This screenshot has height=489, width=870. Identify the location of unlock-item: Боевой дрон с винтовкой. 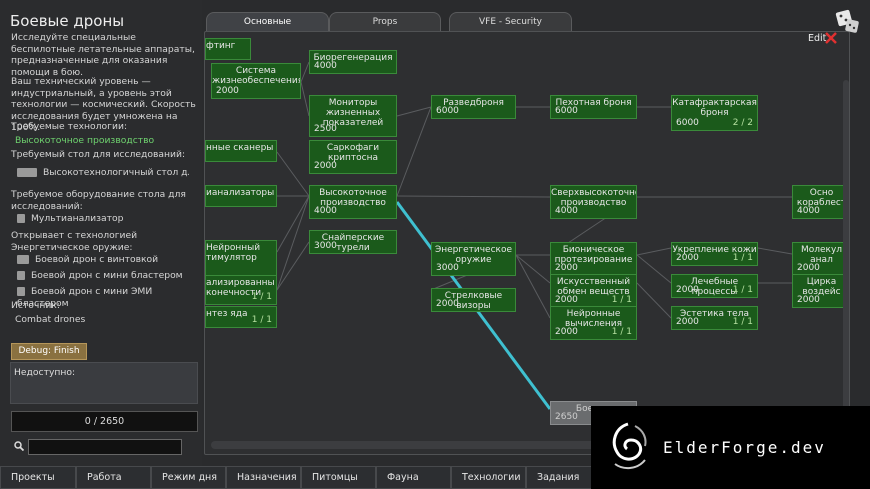
(110, 260).